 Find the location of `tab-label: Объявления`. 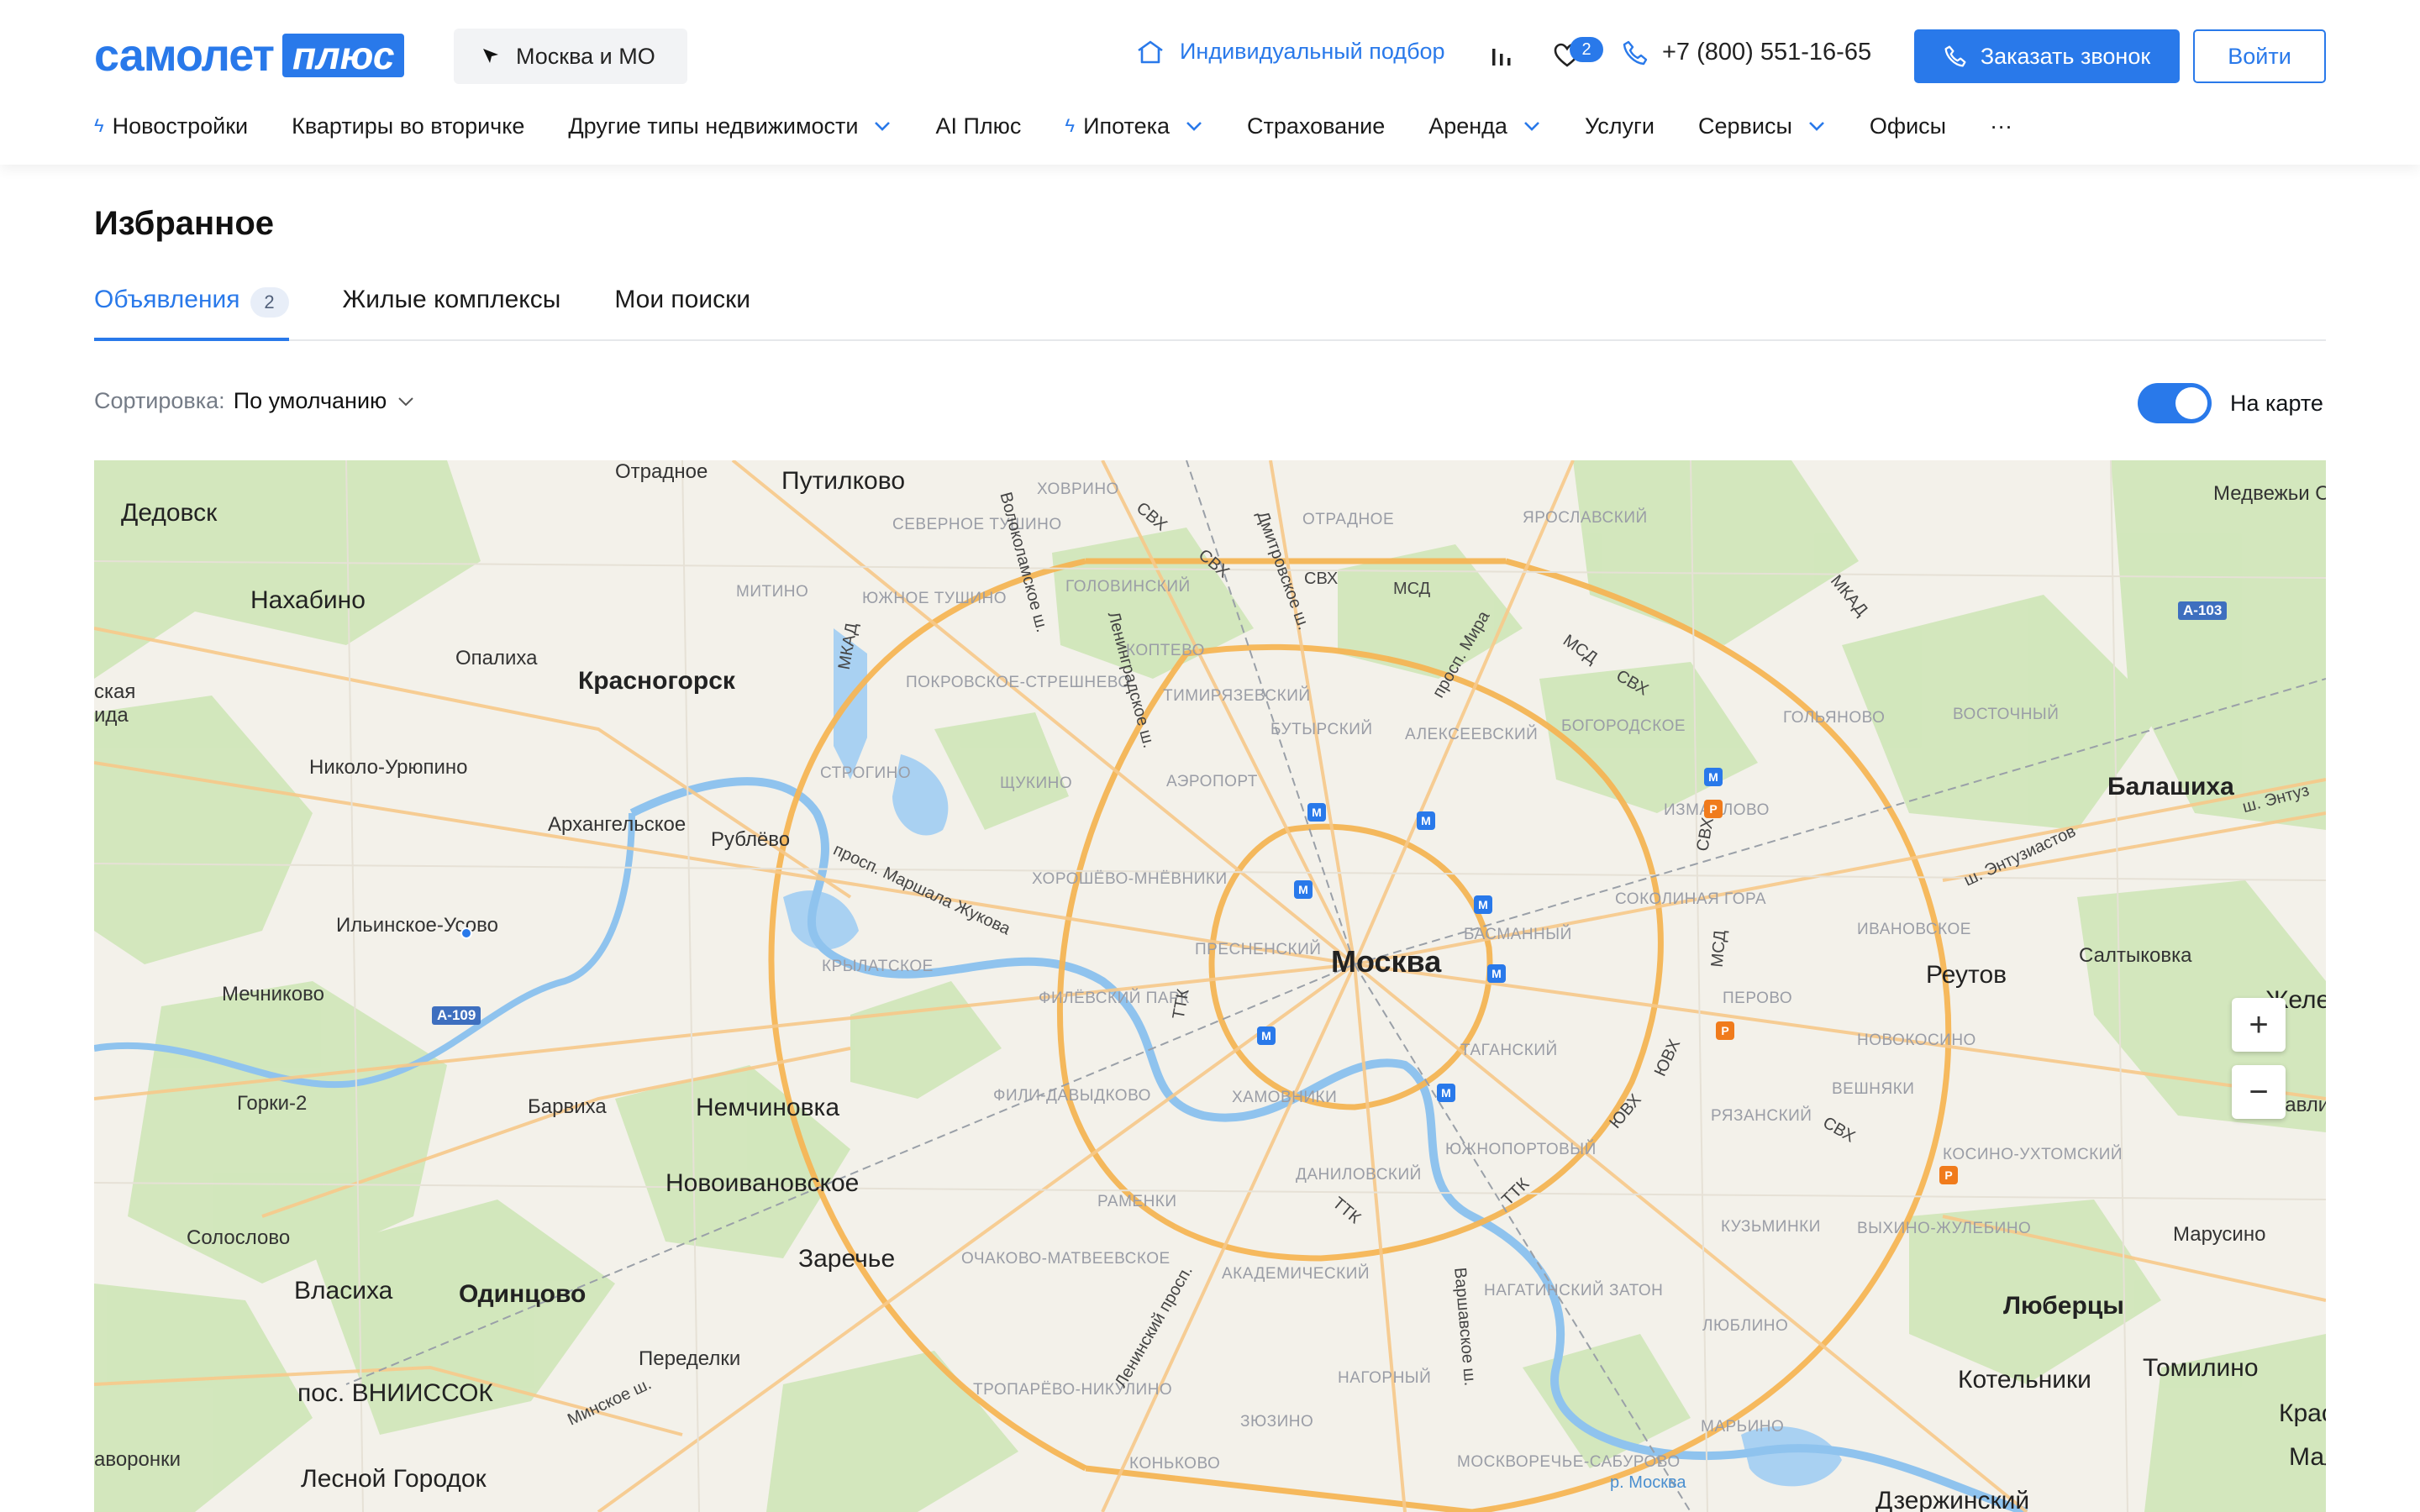

tab-label: Объявления is located at coordinates (167, 299).